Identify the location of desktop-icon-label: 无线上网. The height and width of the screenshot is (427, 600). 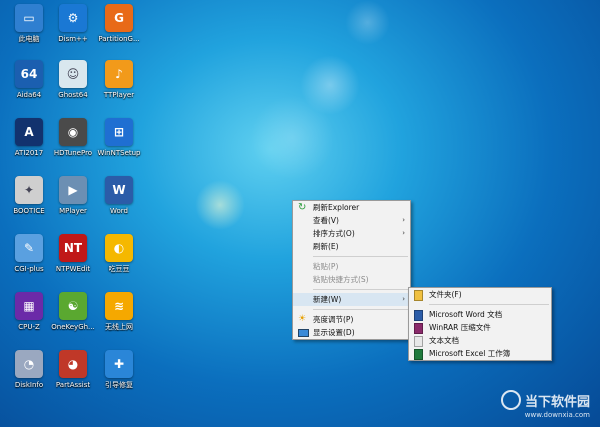
(119, 327).